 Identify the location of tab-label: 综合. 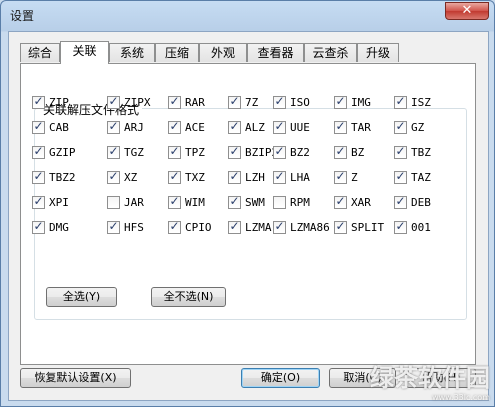
(39, 53).